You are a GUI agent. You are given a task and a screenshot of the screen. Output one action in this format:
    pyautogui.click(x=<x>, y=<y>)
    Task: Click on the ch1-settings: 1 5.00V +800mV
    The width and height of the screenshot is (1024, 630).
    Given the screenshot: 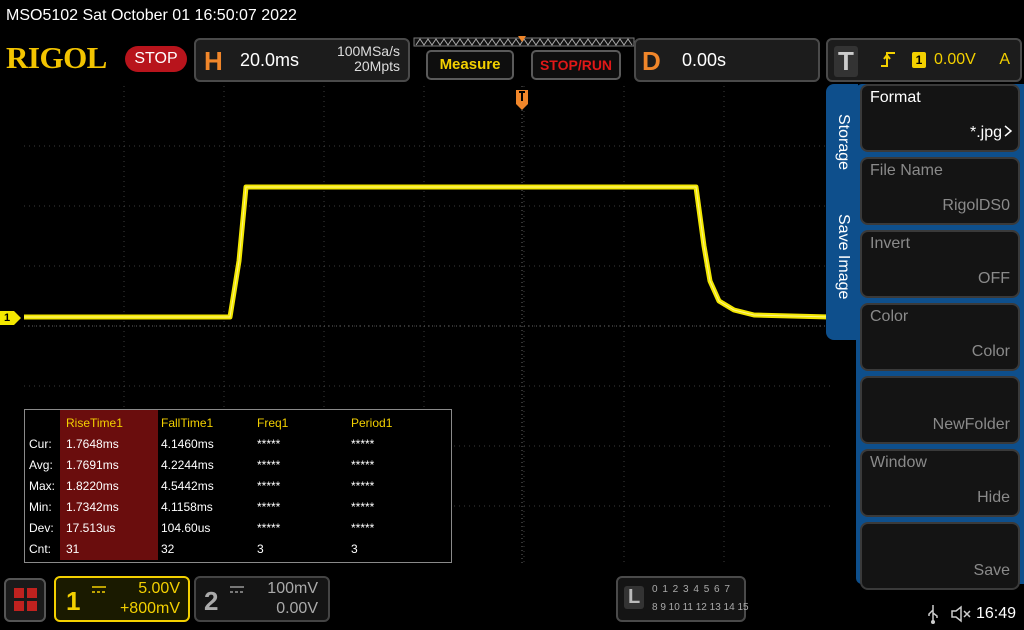 What is the action you would take?
    pyautogui.click(x=122, y=599)
    